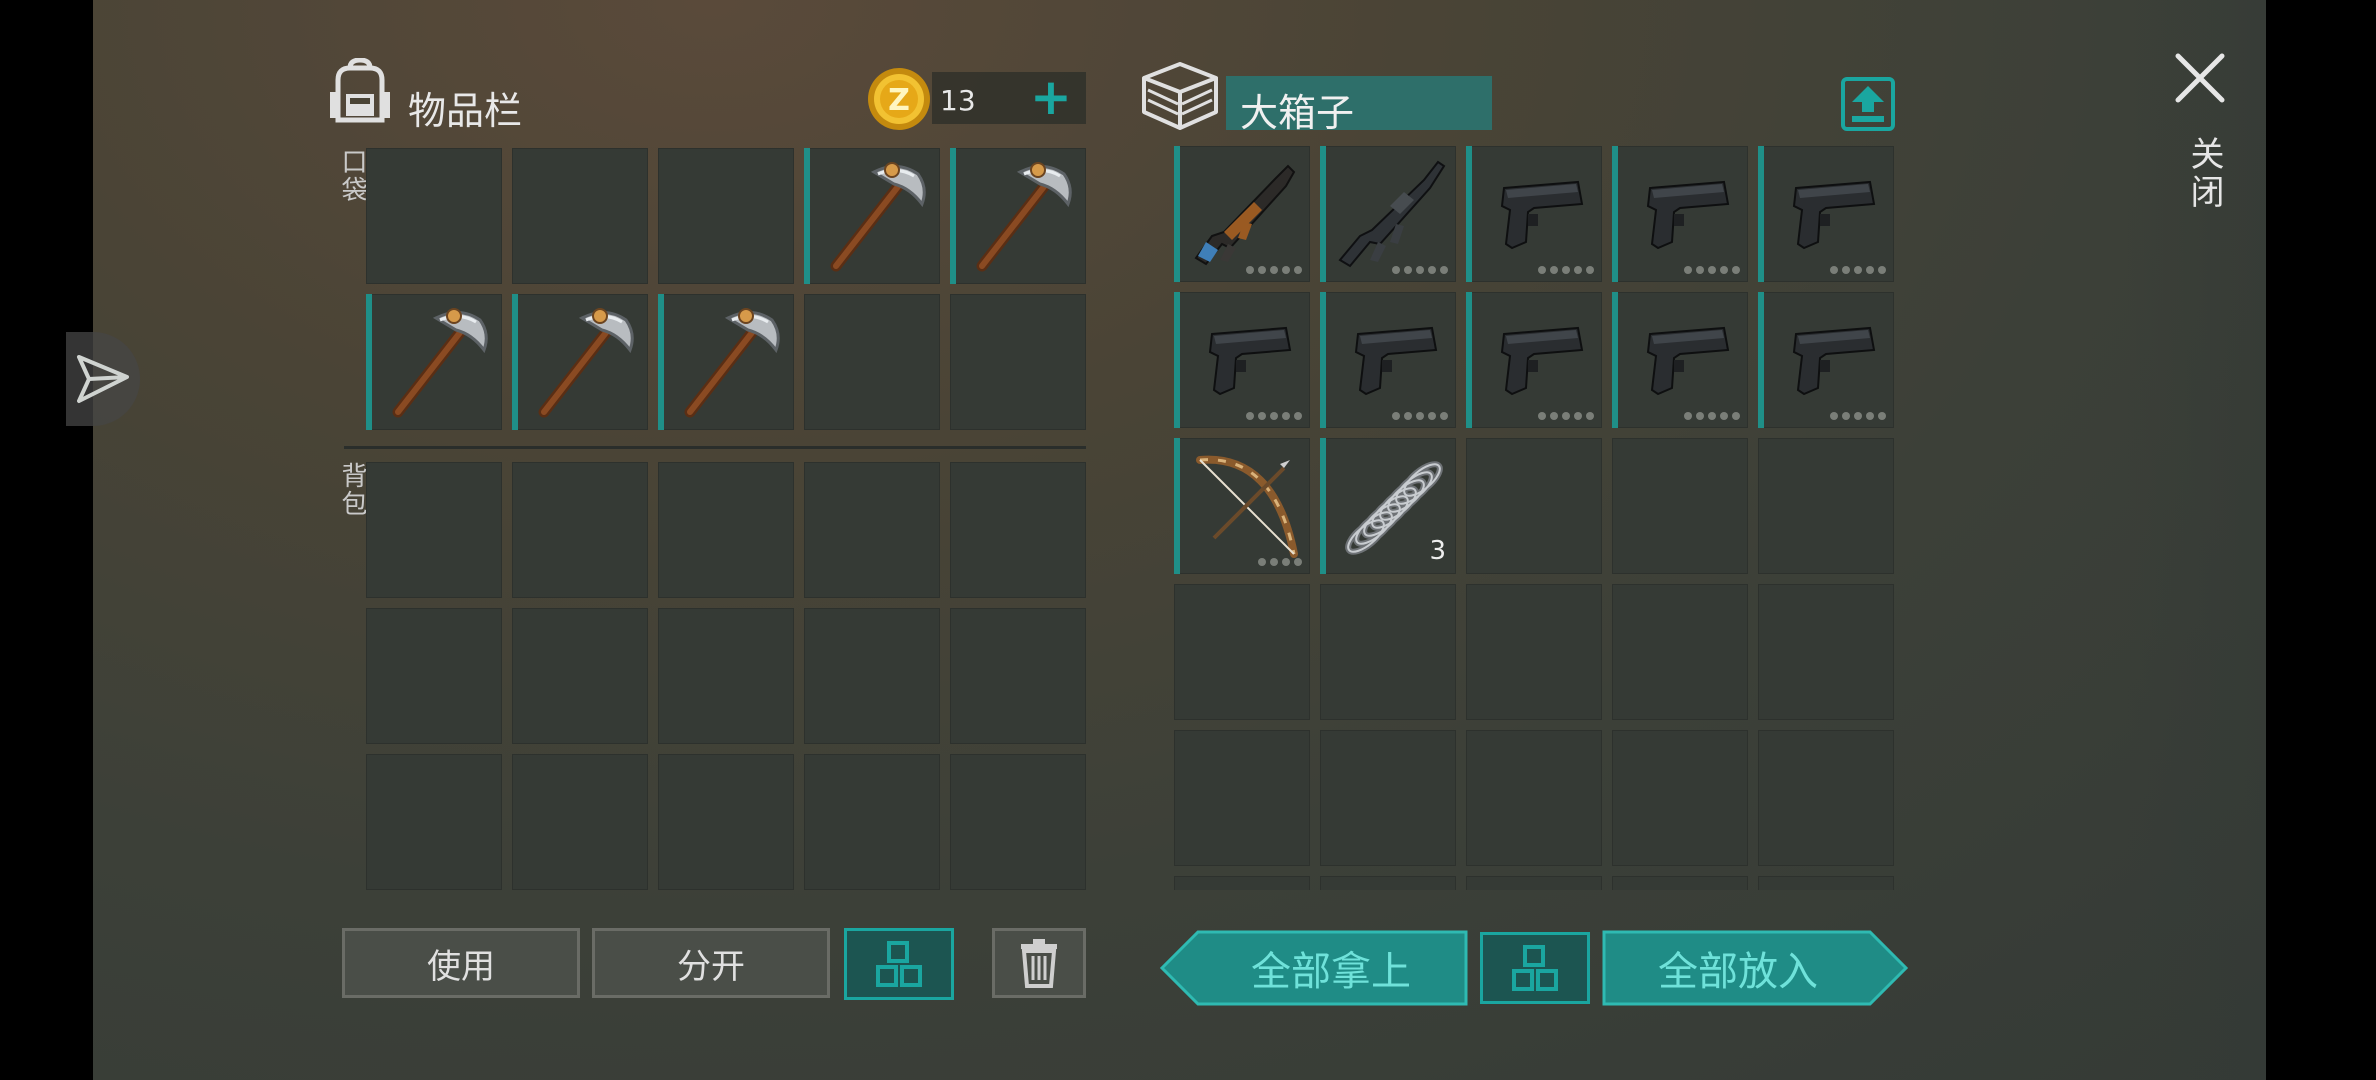 This screenshot has height=1080, width=2376. What do you see at coordinates (461, 963) in the screenshot?
I see `use-button: 使用` at bounding box center [461, 963].